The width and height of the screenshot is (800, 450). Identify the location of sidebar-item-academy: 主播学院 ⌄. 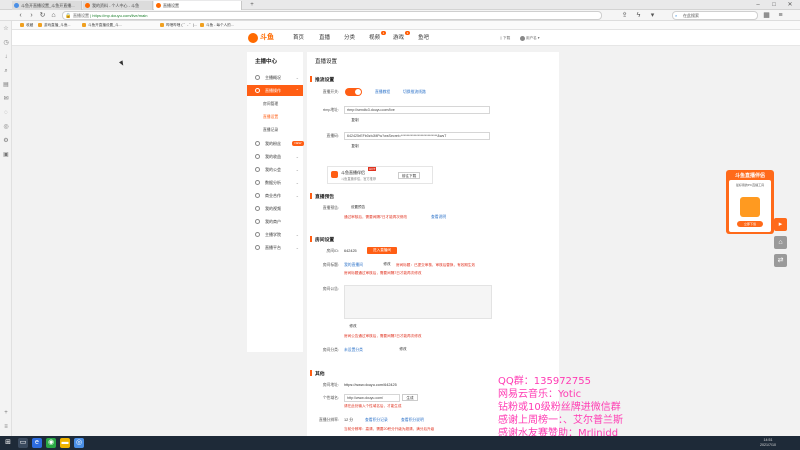
(275, 234).